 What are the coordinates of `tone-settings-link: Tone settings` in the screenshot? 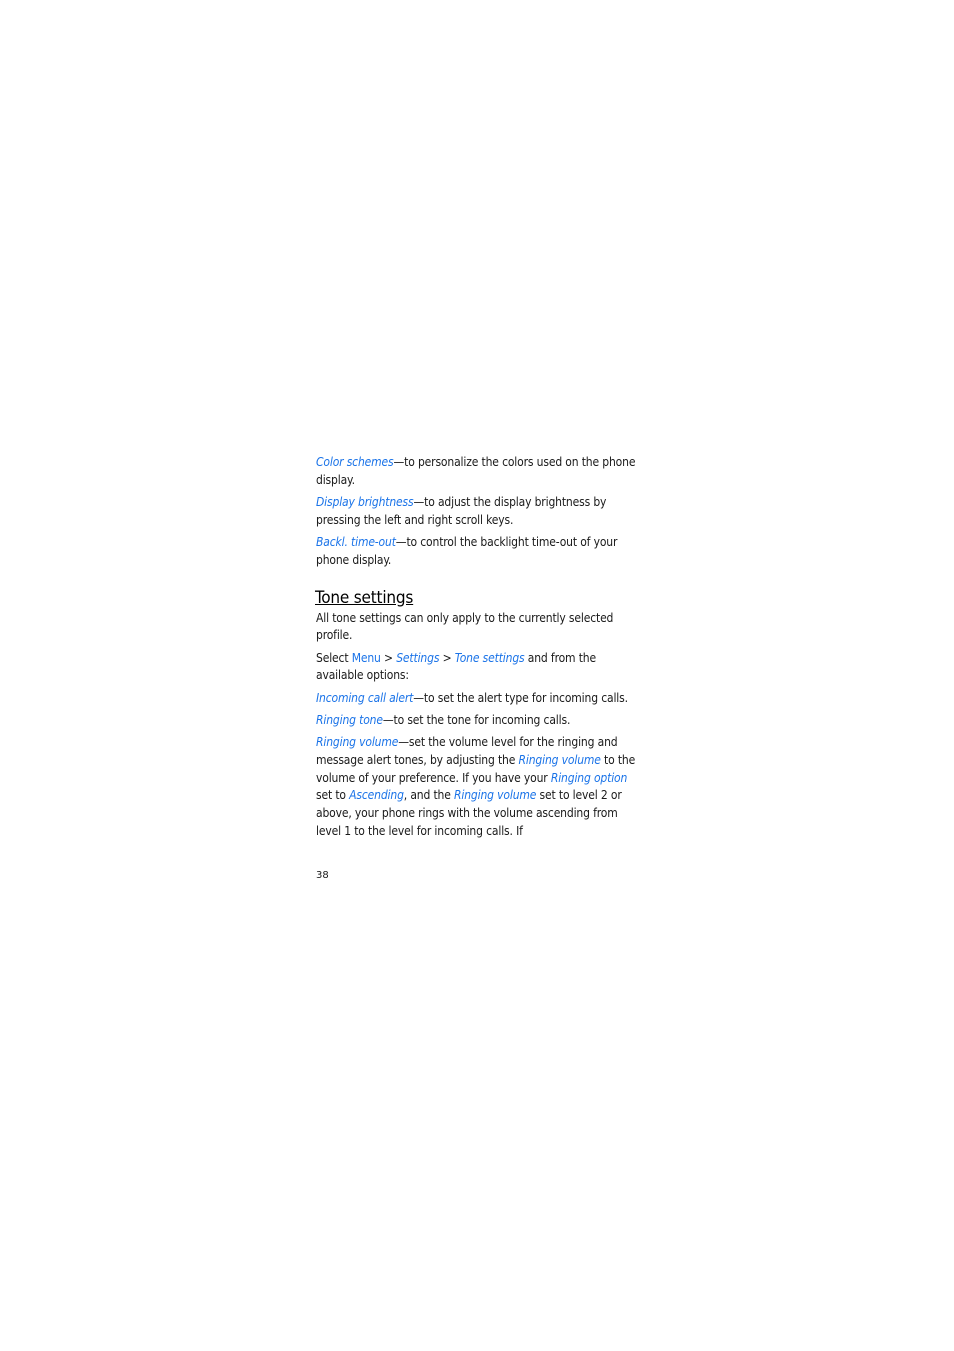 It's located at (490, 658).